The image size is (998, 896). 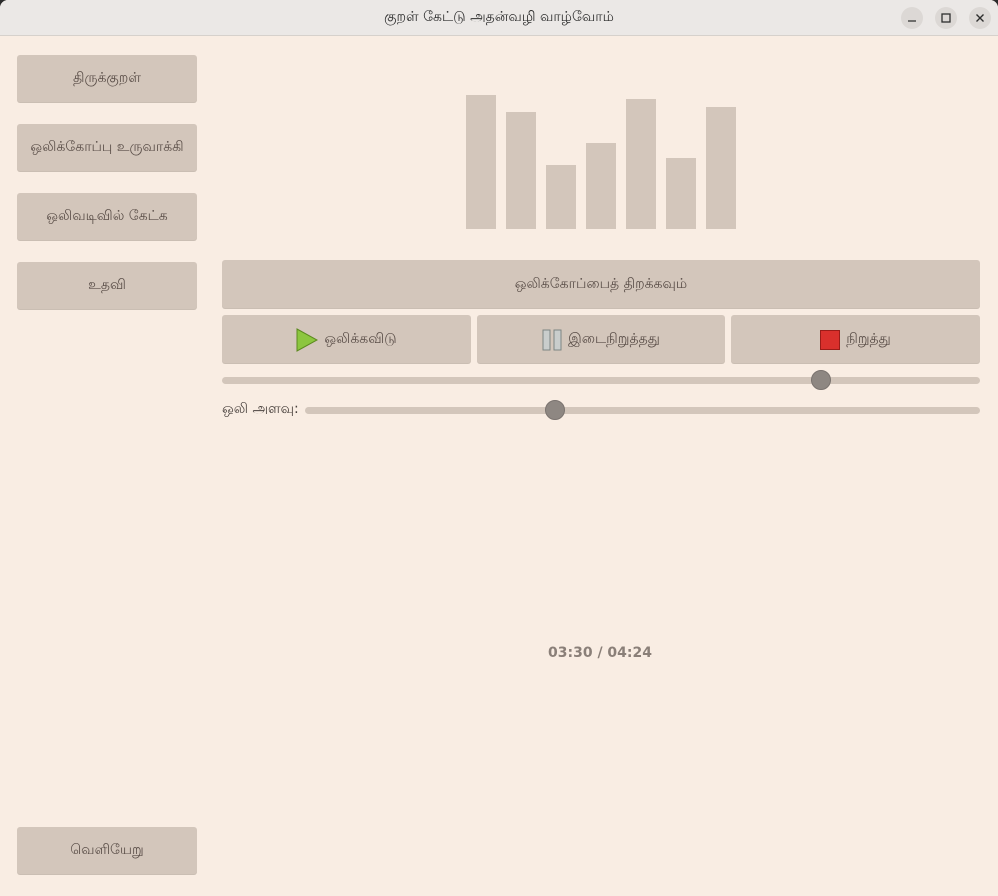 What do you see at coordinates (554, 410) in the screenshot?
I see `volume-slider-handle` at bounding box center [554, 410].